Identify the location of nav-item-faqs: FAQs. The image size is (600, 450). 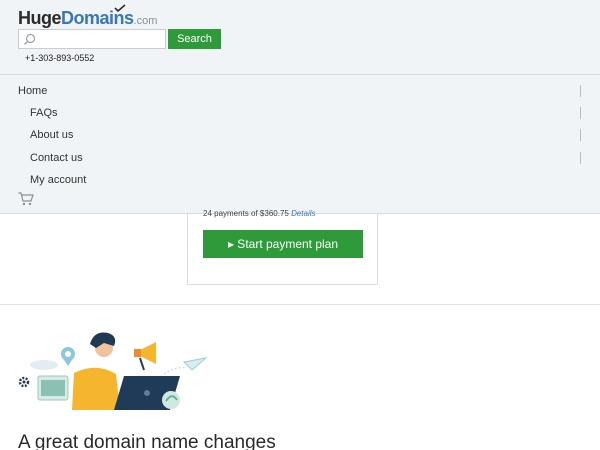
(44, 113).